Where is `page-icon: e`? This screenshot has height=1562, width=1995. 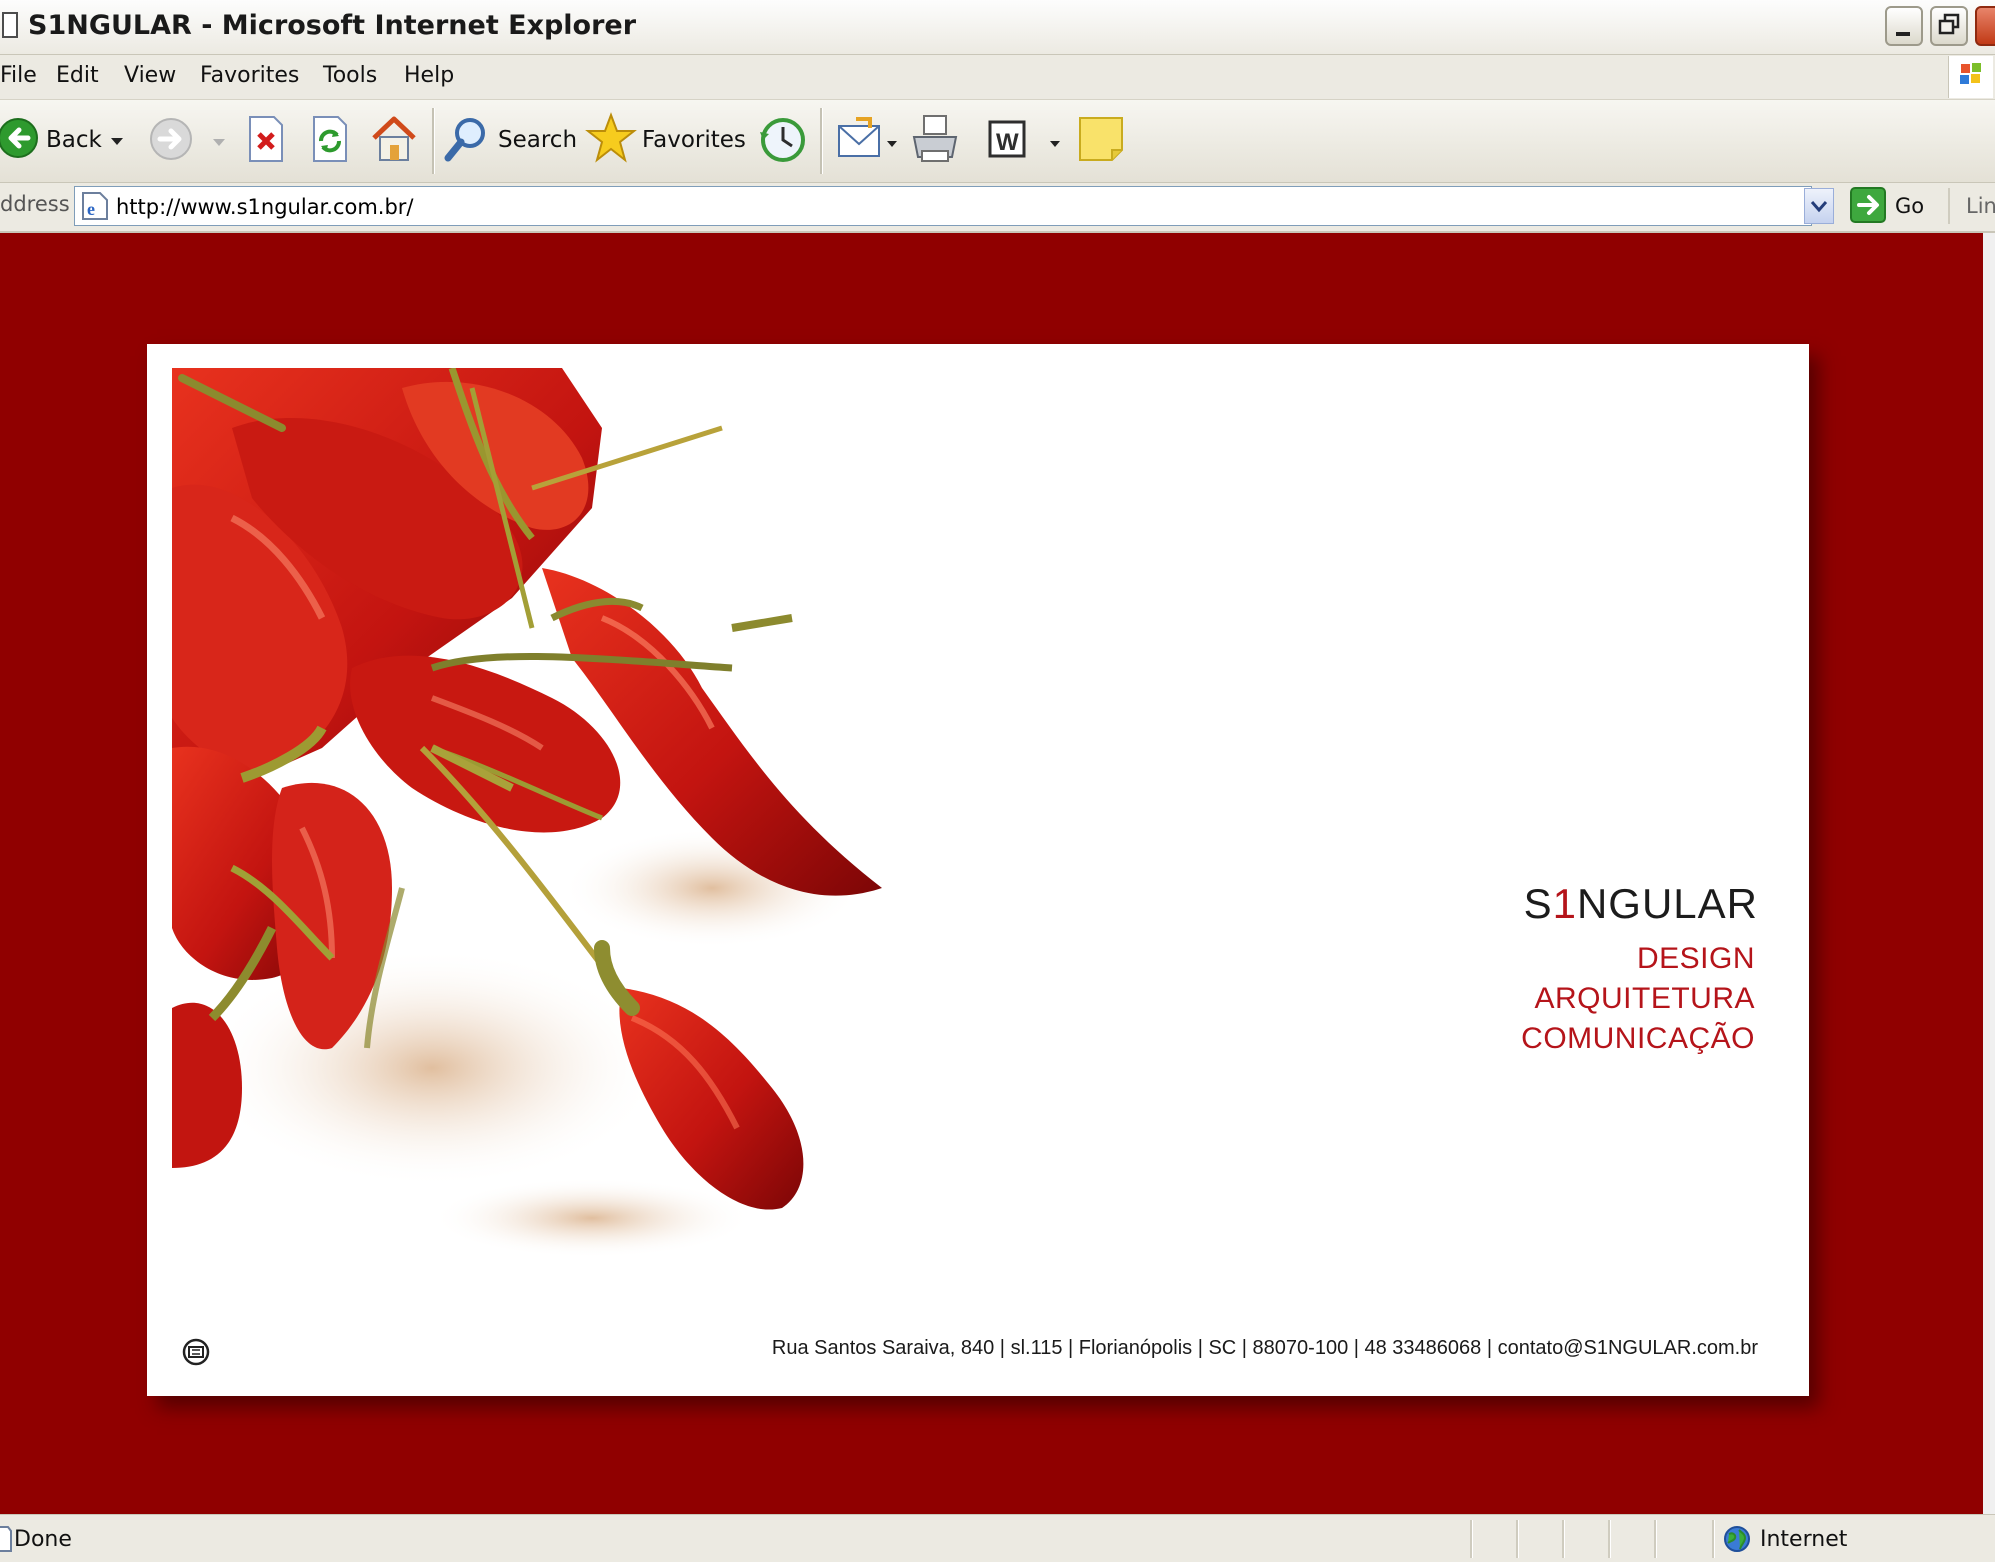 page-icon: e is located at coordinates (95, 208).